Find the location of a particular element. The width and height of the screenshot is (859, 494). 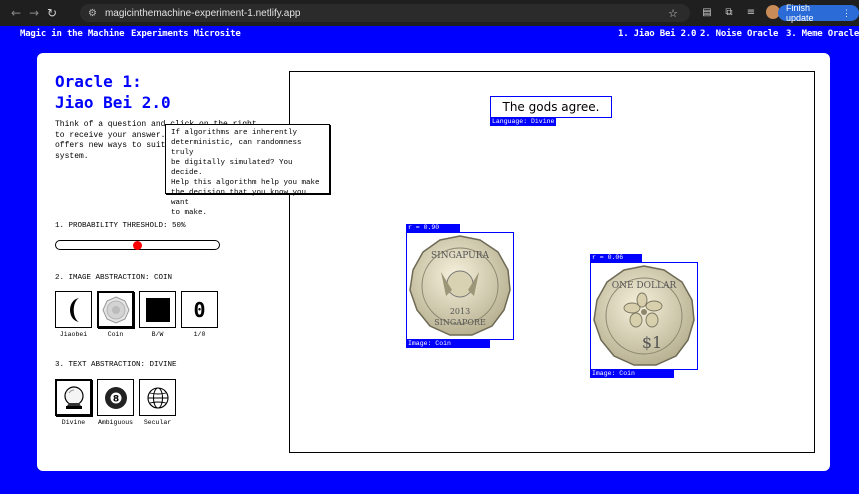

page-title: Oracle 1: Jiao Bei 2.0 is located at coordinates (113, 92).